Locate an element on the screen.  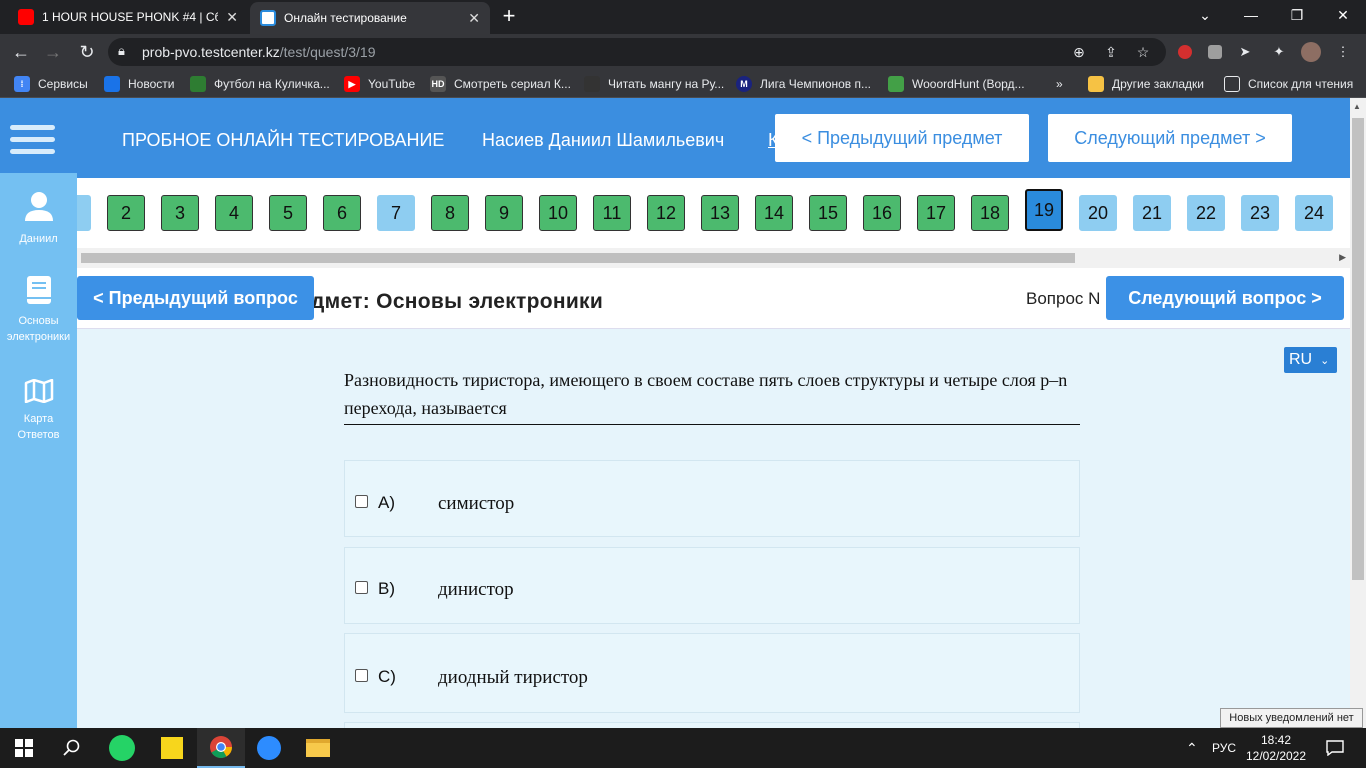
url-host: prob-pvo.testcenter.kz is located at coordinates (211, 52).